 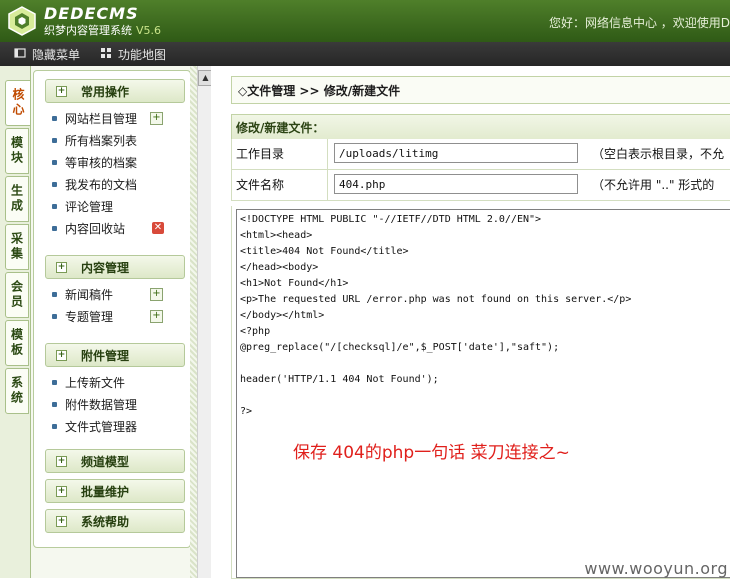 What do you see at coordinates (101, 140) in the screenshot?
I see `menu-item-label: 所有档案列表` at bounding box center [101, 140].